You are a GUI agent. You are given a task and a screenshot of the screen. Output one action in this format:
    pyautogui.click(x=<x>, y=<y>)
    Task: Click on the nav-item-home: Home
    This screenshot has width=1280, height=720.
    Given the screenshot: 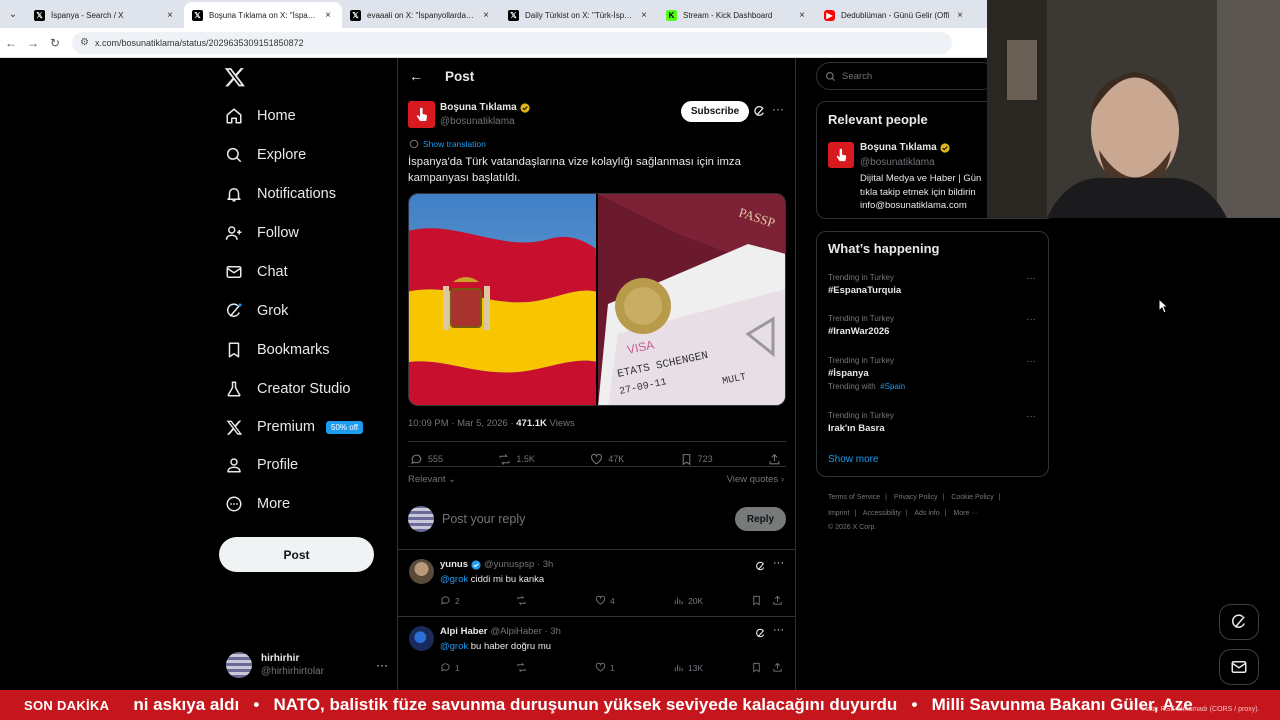 What is the action you would take?
    pyautogui.click(x=260, y=116)
    